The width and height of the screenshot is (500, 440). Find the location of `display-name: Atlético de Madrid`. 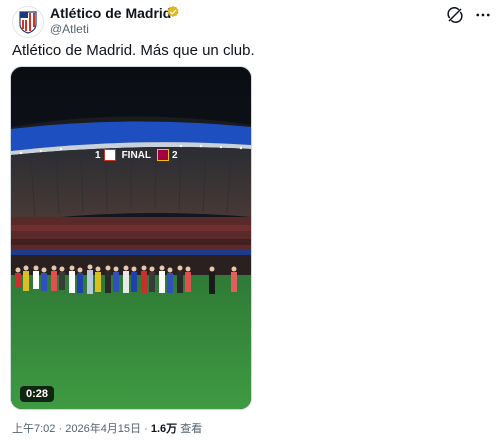

display-name: Atlético de Madrid is located at coordinates (110, 13).